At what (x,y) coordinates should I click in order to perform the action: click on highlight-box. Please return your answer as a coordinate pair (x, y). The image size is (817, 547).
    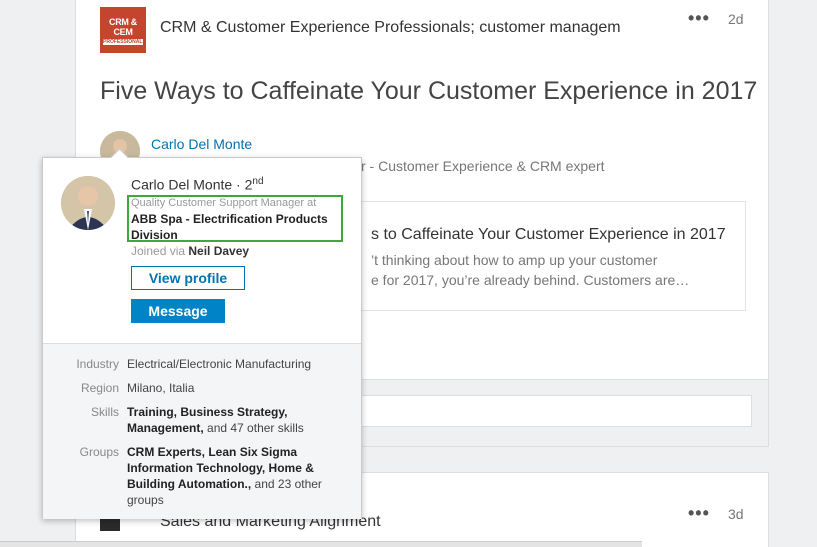
    Looking at the image, I should click on (235, 218).